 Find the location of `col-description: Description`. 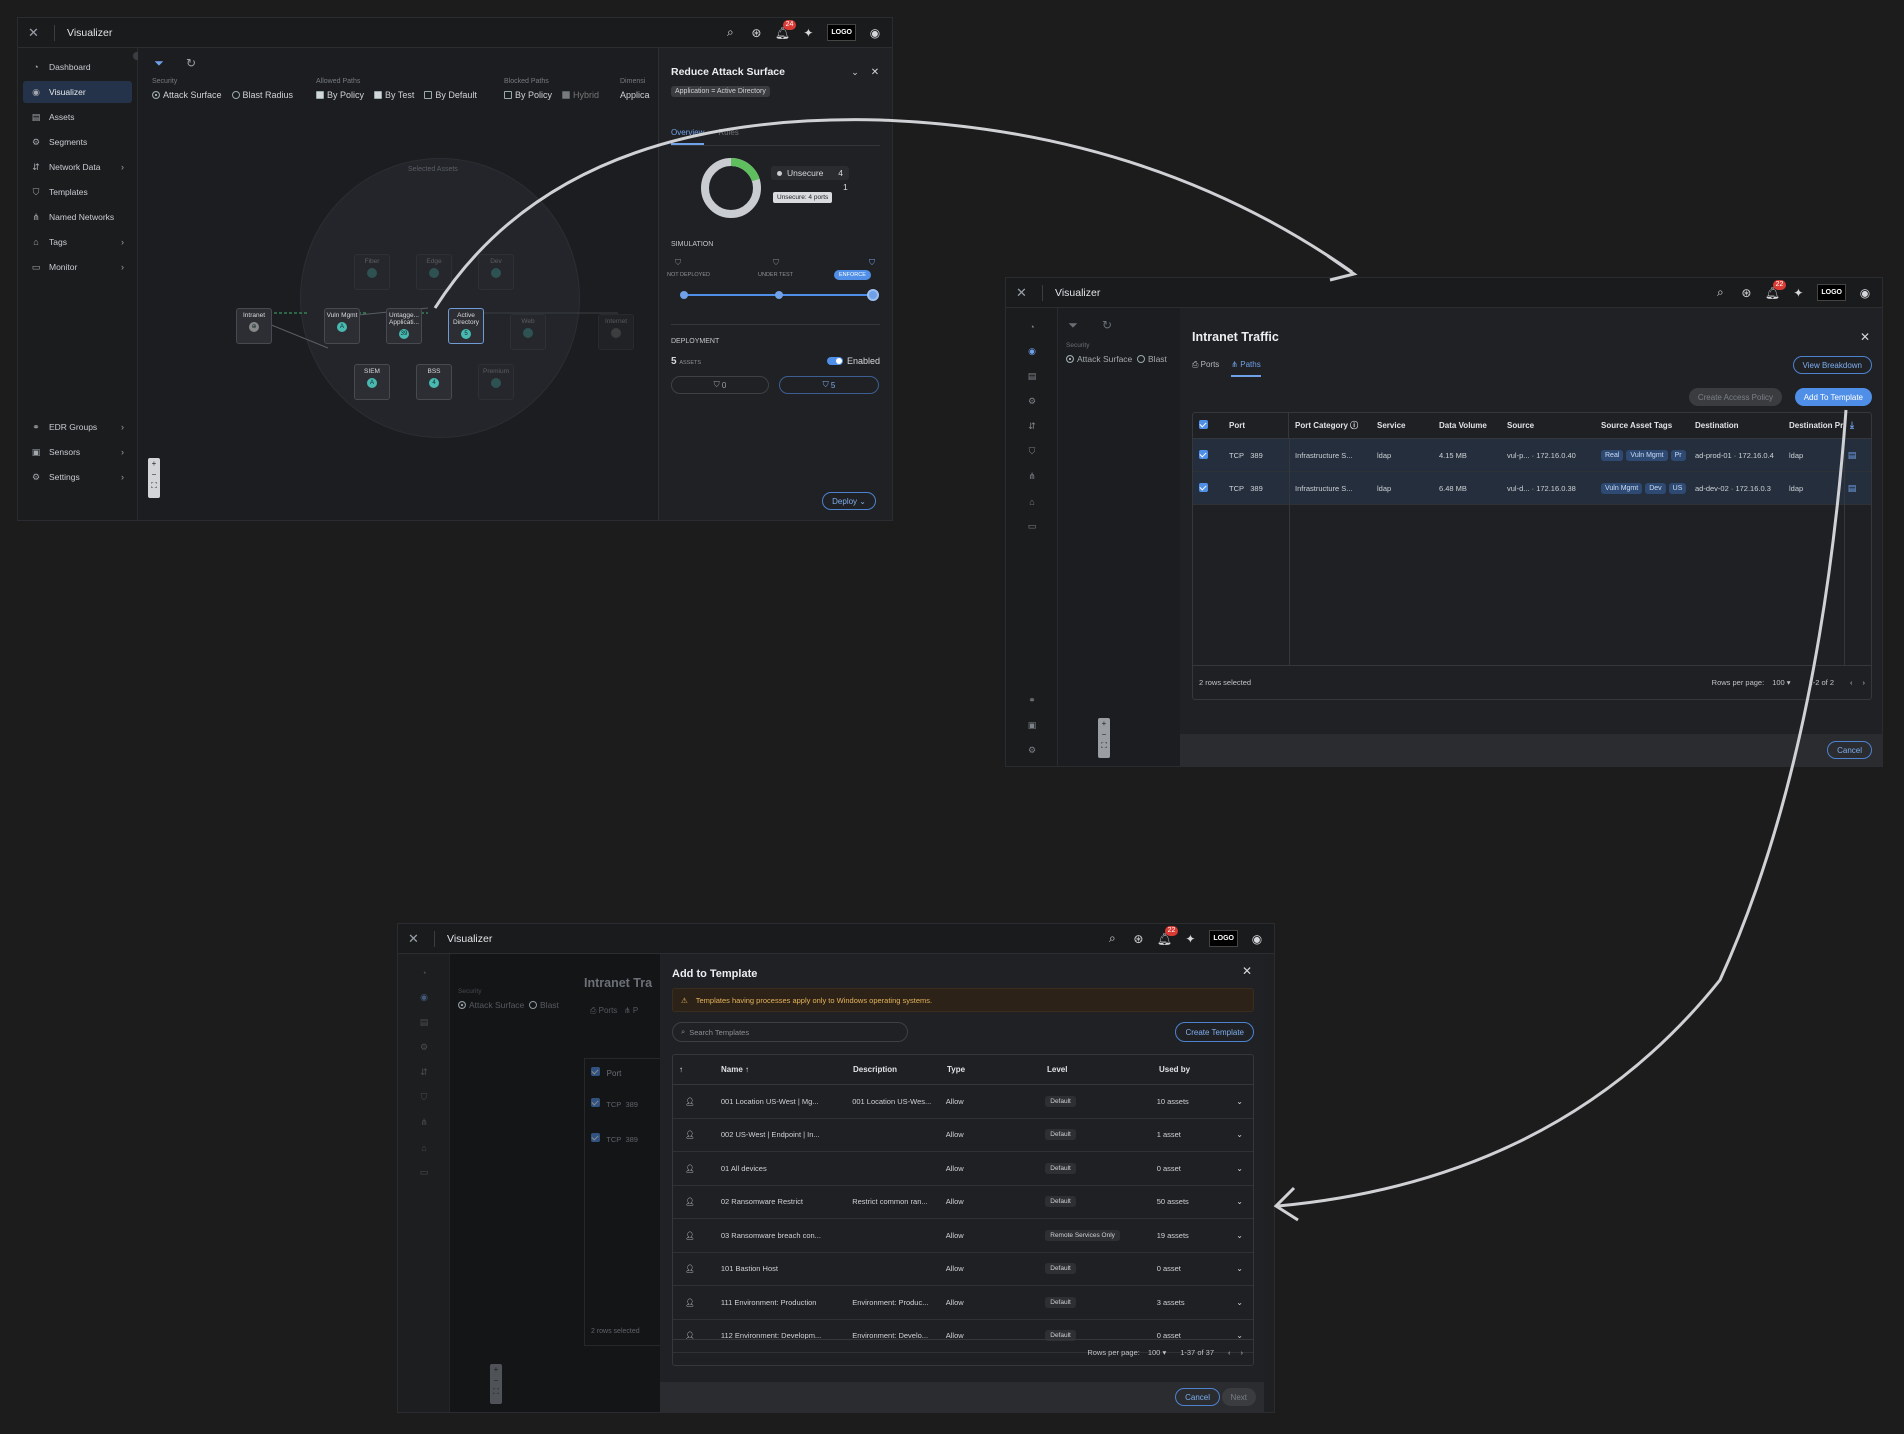

col-description: Description is located at coordinates (894, 1069).